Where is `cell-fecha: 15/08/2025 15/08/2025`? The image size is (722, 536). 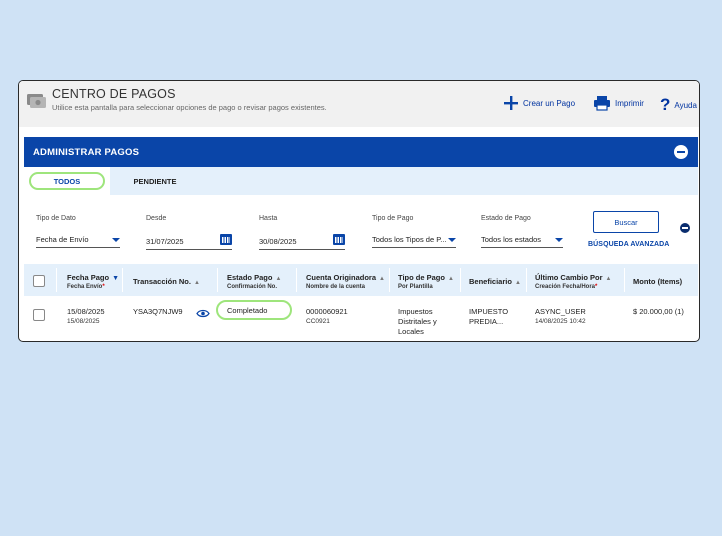 cell-fecha: 15/08/2025 15/08/2025 is located at coordinates (86, 316).